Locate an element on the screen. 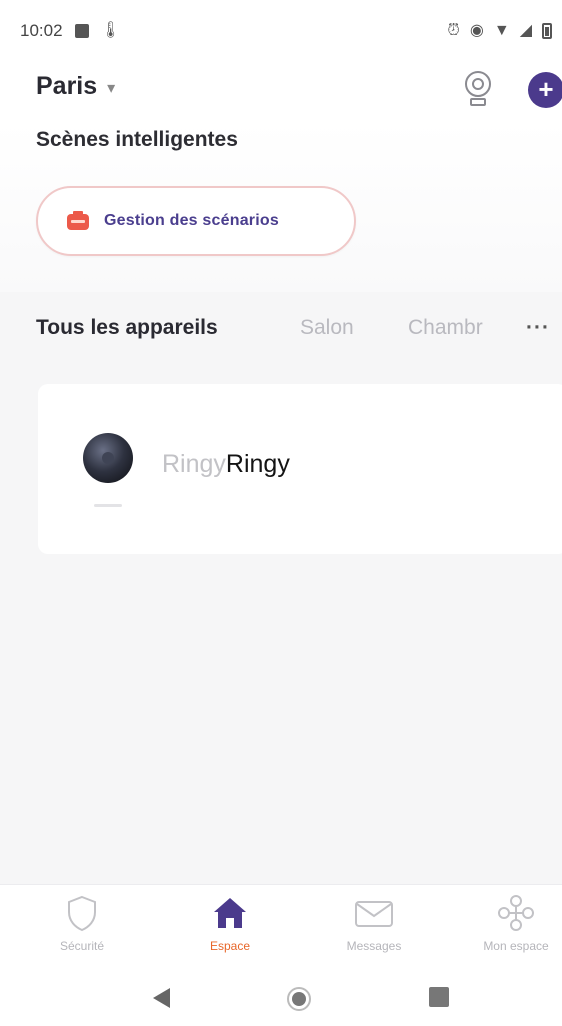 The image size is (562, 1026). scenes-title: Scènes intelligentes is located at coordinates (137, 139).